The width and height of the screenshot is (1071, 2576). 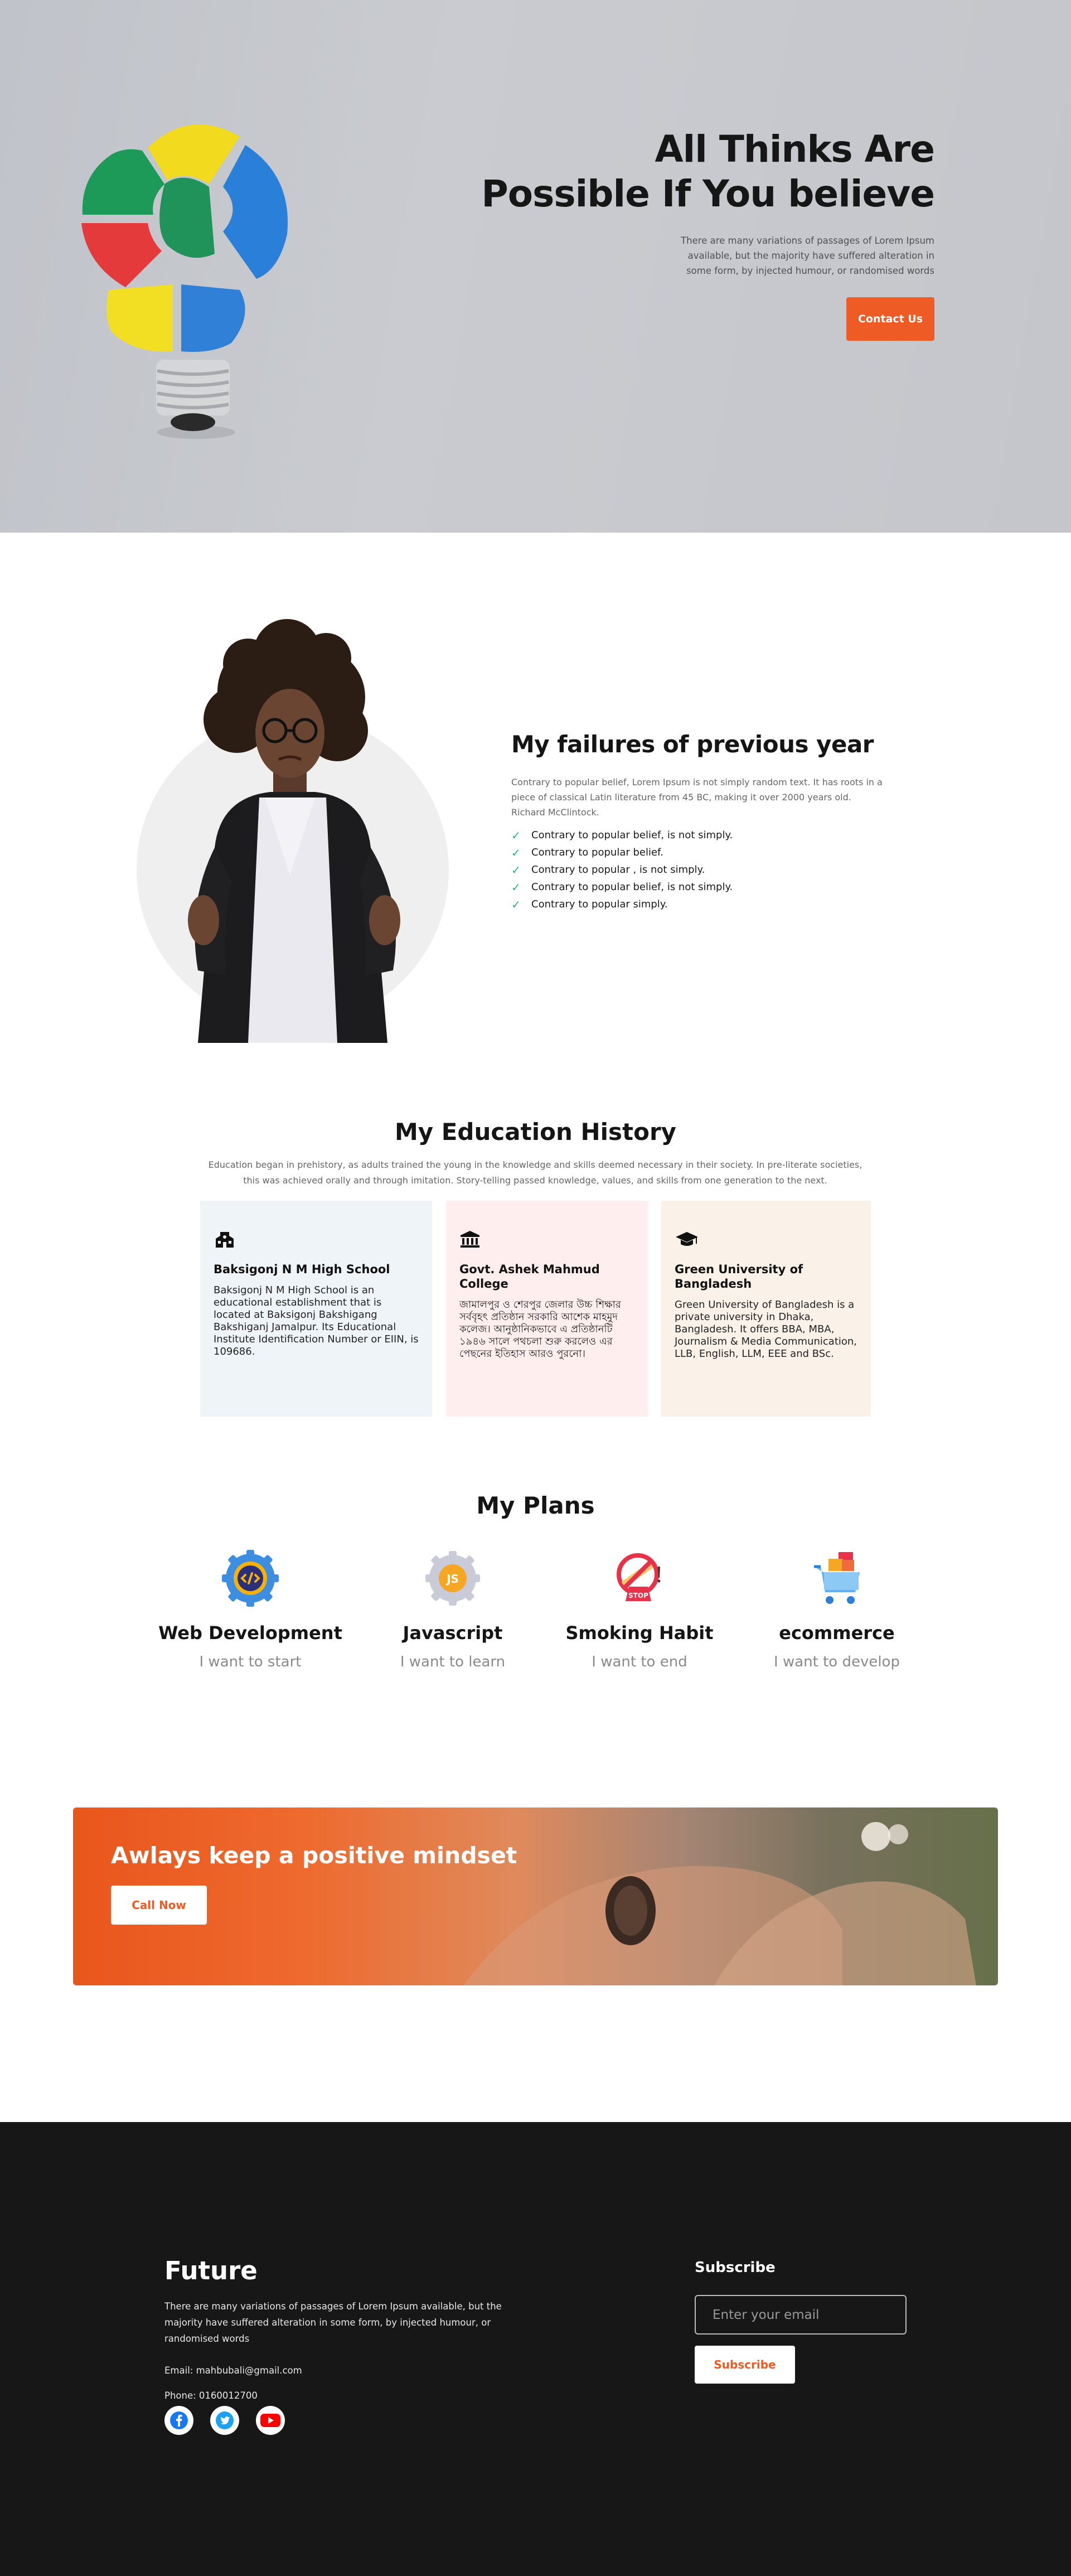 I want to click on contact-us-button: Contact Us, so click(x=890, y=319).